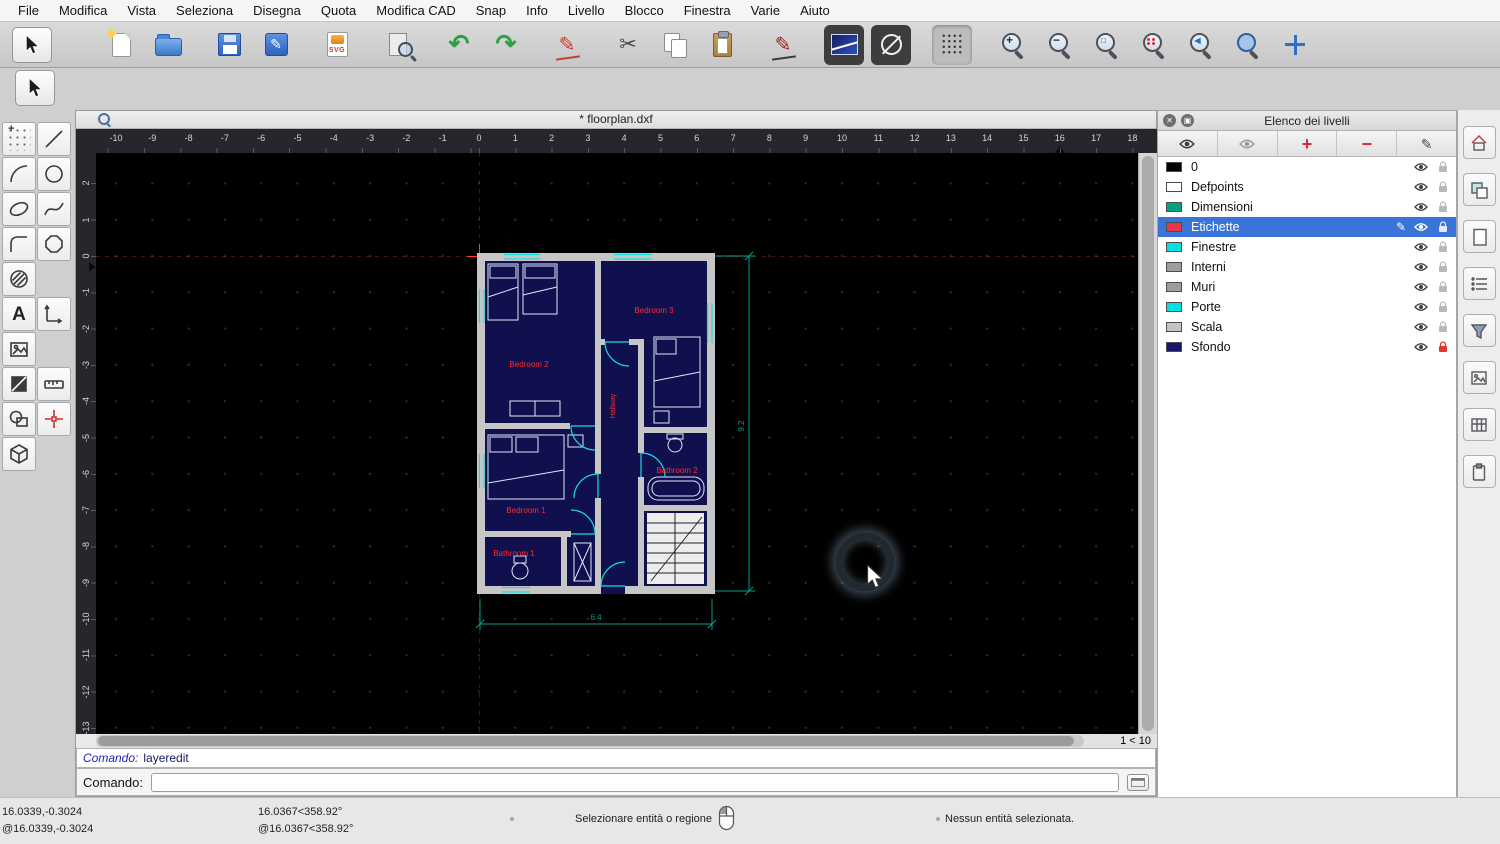  Describe the element at coordinates (1295, 45) in the screenshot. I see `zoom-pan-button` at that location.